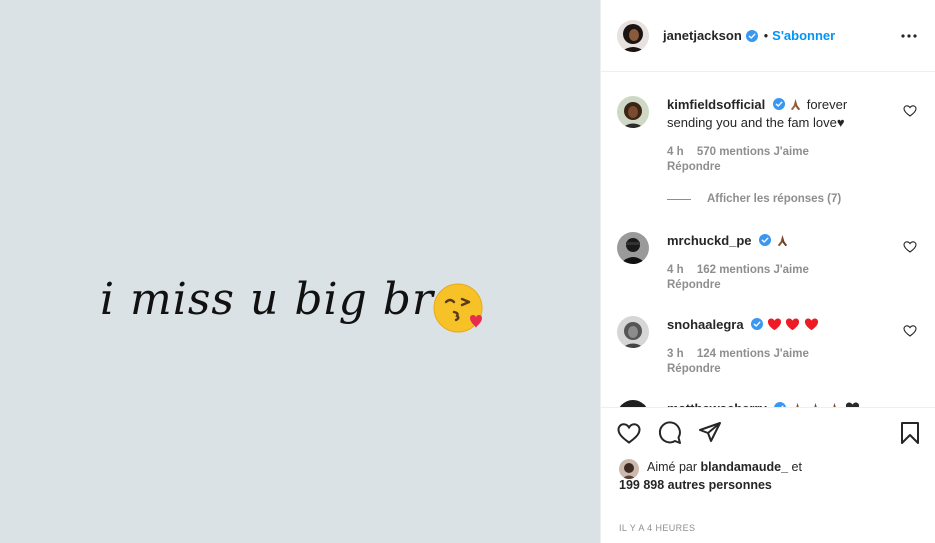  I want to click on post-header: janetjackson • S'abonner, so click(768, 36).